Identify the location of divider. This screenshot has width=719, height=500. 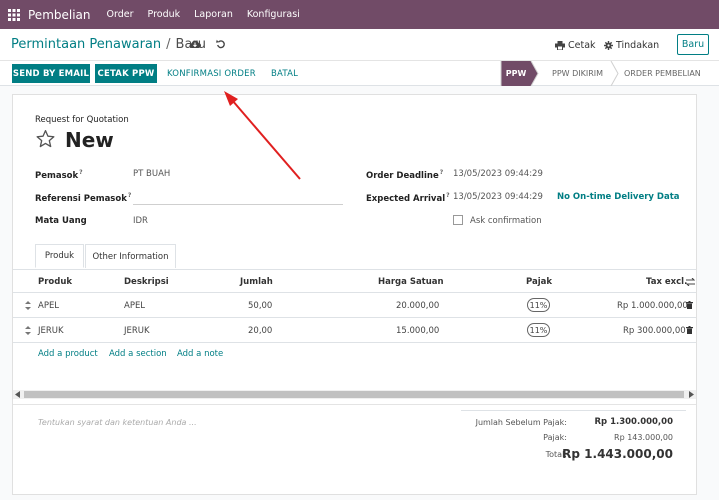
(354, 404).